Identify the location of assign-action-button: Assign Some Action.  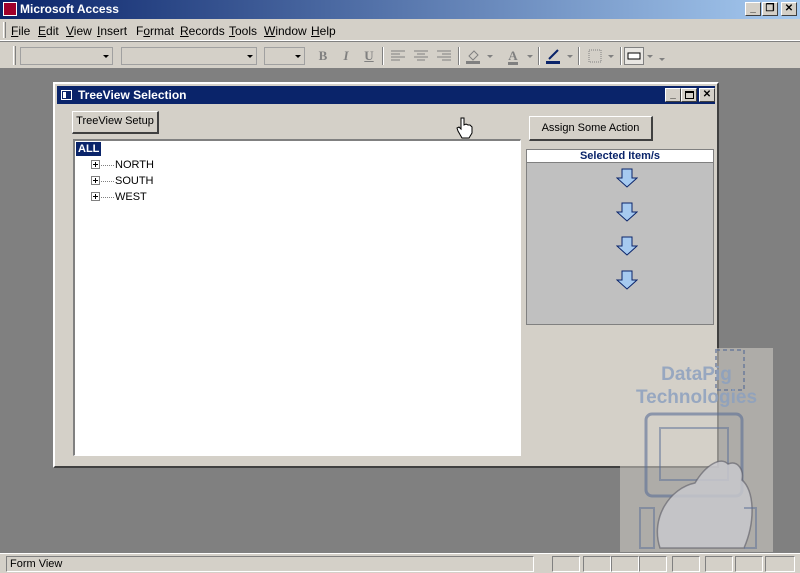
(591, 128).